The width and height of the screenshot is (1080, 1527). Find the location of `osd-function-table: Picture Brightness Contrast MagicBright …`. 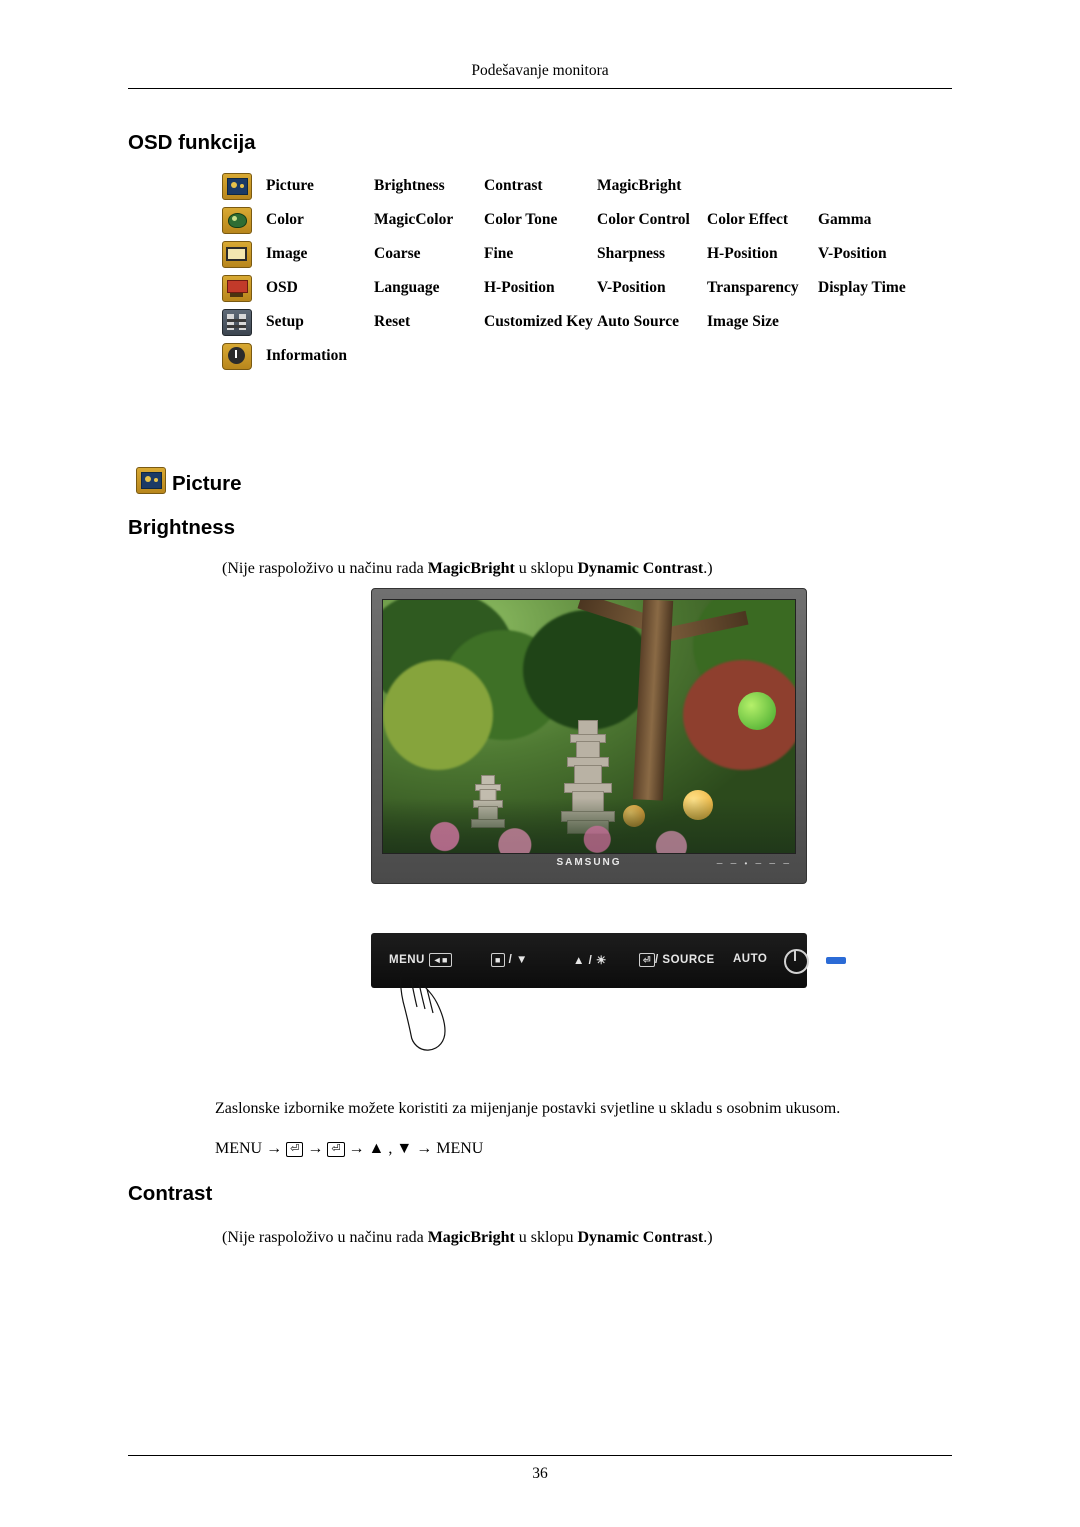

osd-function-table: Picture Brightness Contrast MagicBright … is located at coordinates (570, 276).